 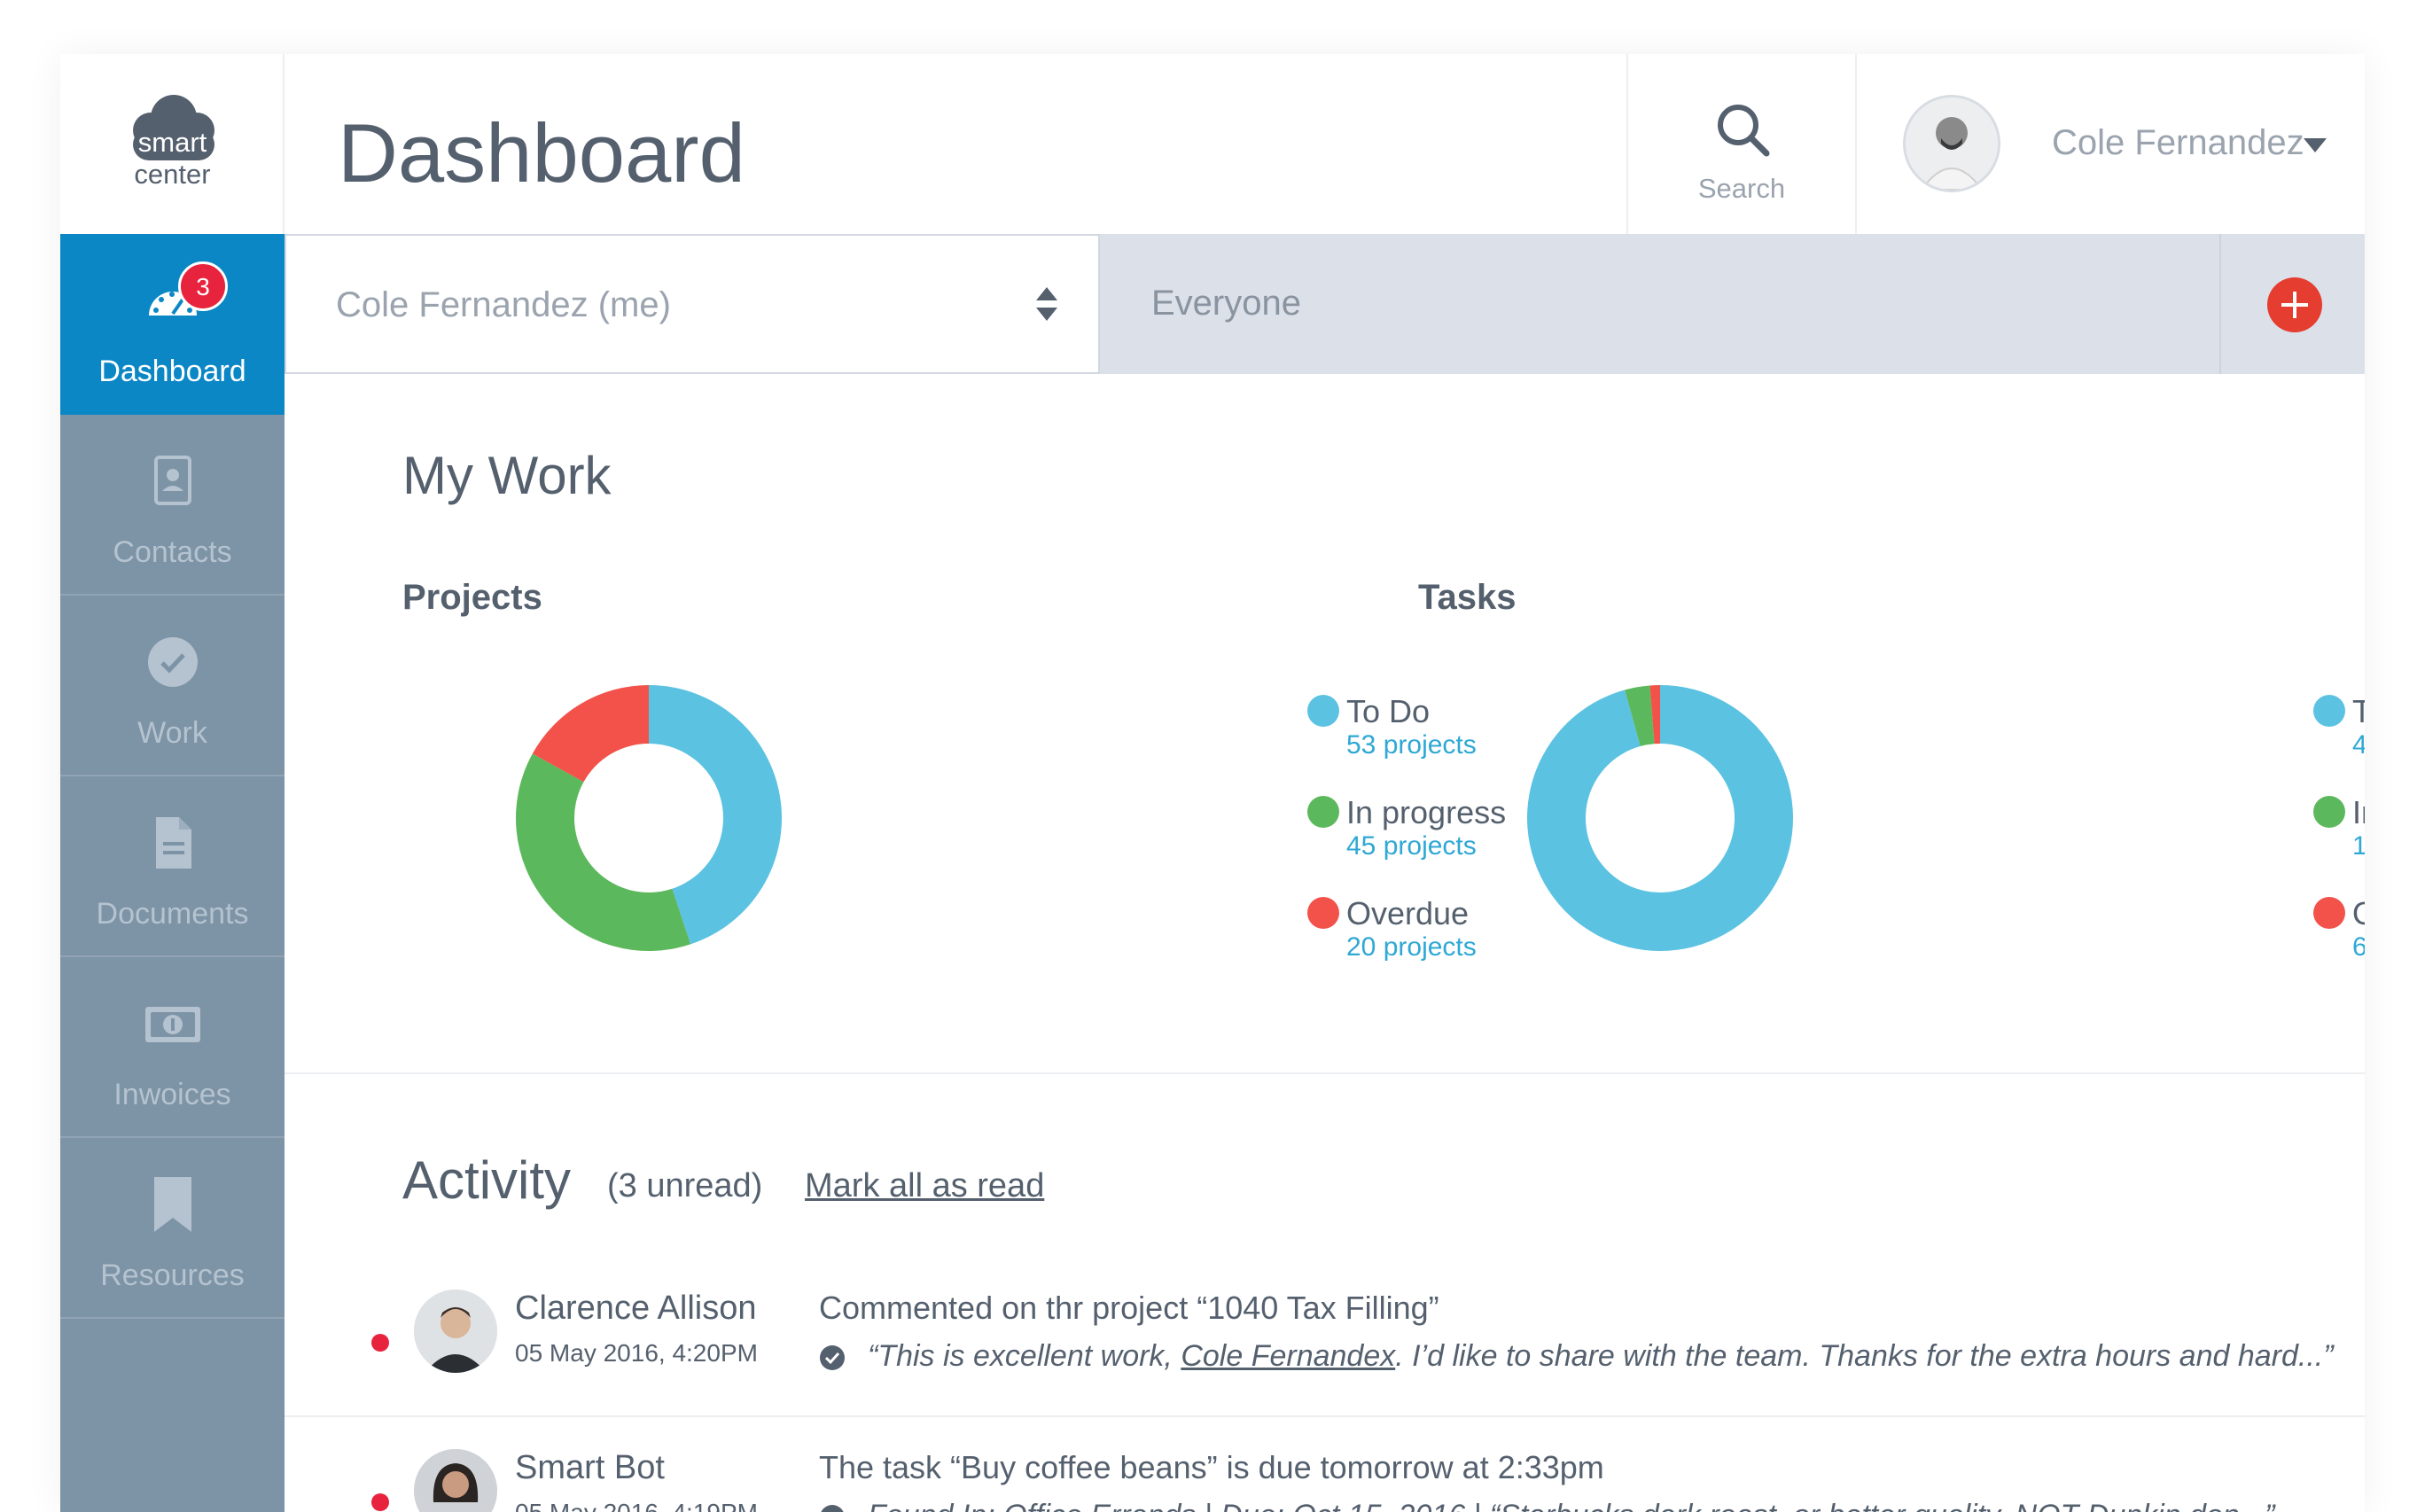 I want to click on legend-count: 53 projects, so click(x=1411, y=745).